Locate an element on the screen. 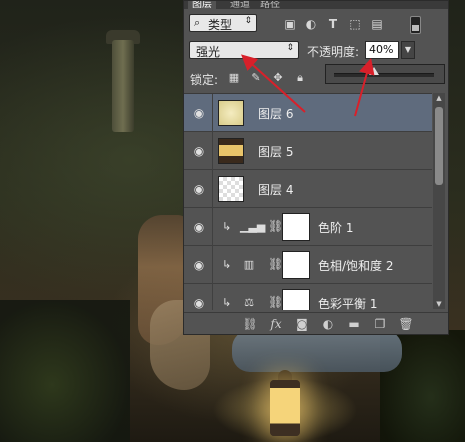 This screenshot has height=442, width=465. scroll-up-arrow-icon: ▲ is located at coordinates (439, 98).